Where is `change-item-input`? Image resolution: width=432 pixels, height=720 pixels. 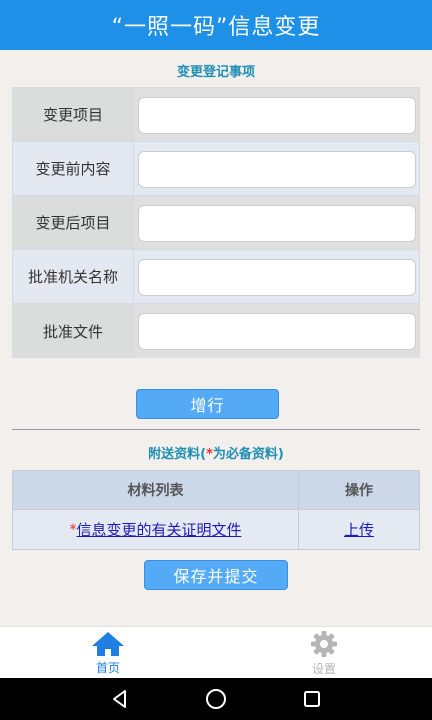 change-item-input is located at coordinates (277, 115).